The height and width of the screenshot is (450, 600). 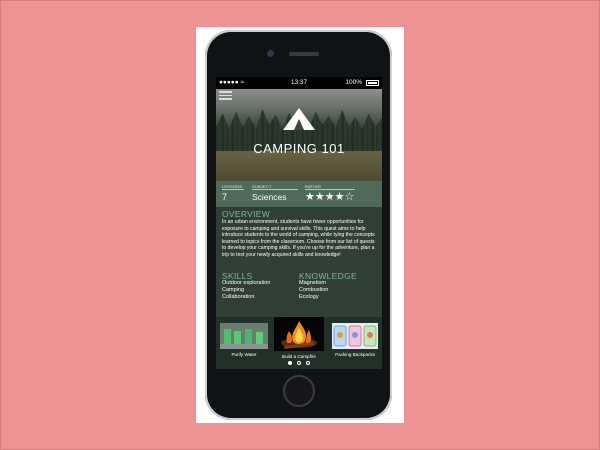 I want to click on front-camera, so click(x=270, y=53).